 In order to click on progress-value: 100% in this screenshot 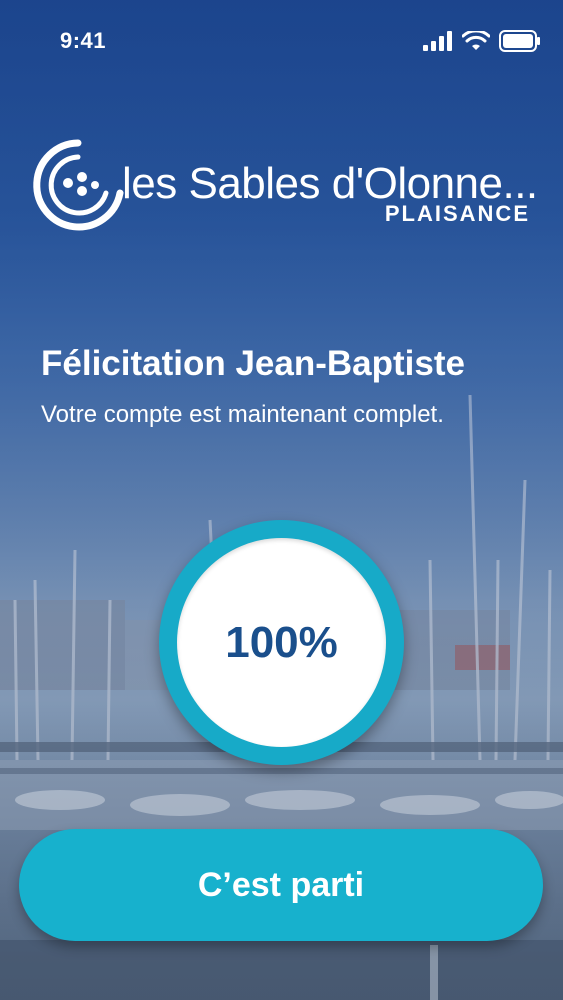, I will do `click(281, 642)`.